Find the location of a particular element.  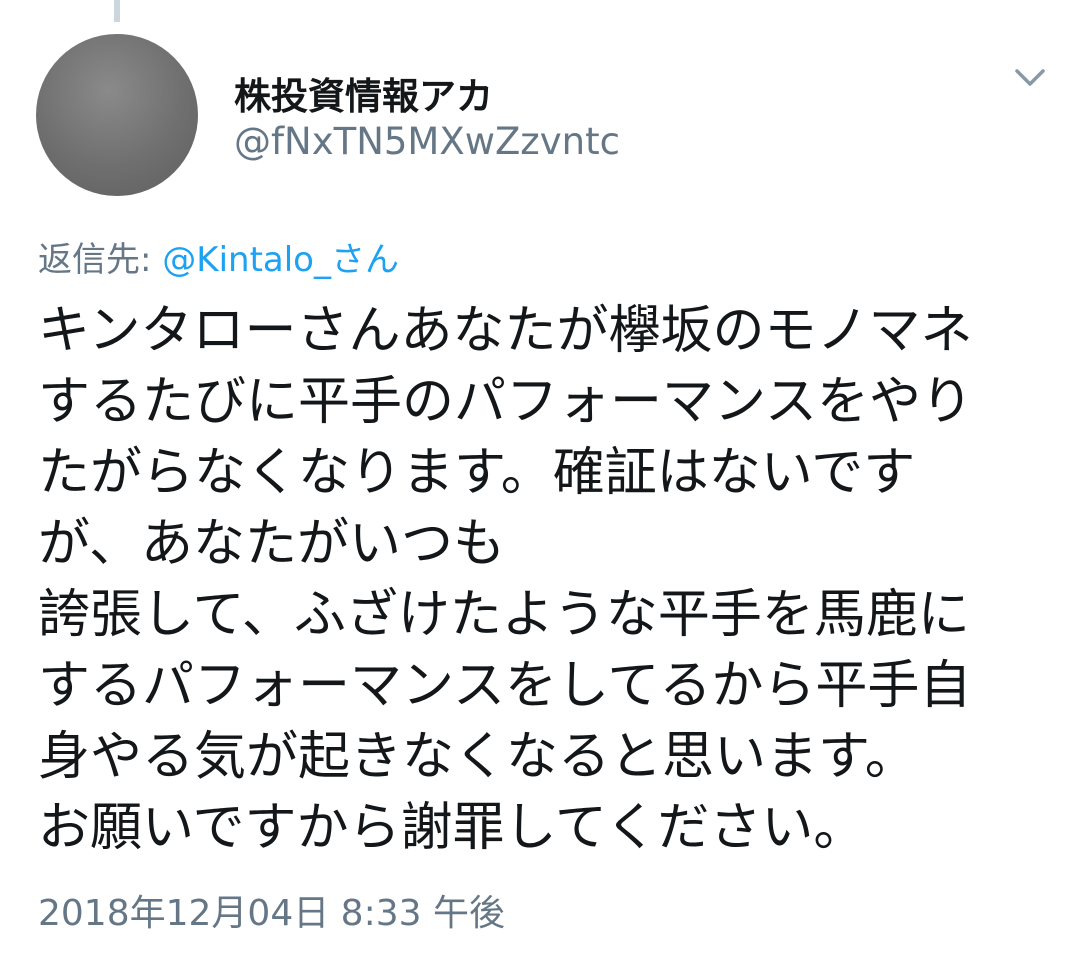

reply-context: 返信先: @Kintalo_さん is located at coordinates (218, 256).